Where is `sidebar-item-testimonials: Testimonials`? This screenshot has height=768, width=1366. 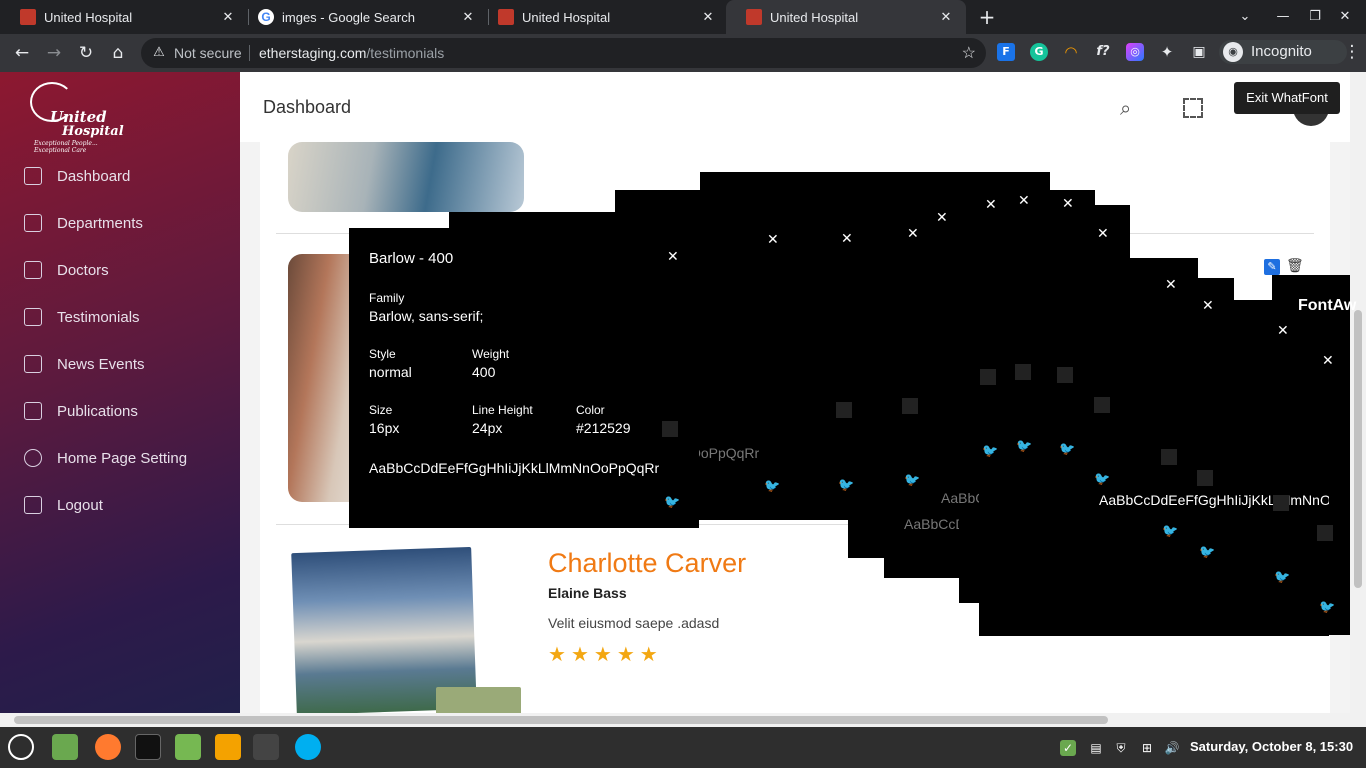
sidebar-item-testimonials: Testimonials is located at coordinates (82, 317).